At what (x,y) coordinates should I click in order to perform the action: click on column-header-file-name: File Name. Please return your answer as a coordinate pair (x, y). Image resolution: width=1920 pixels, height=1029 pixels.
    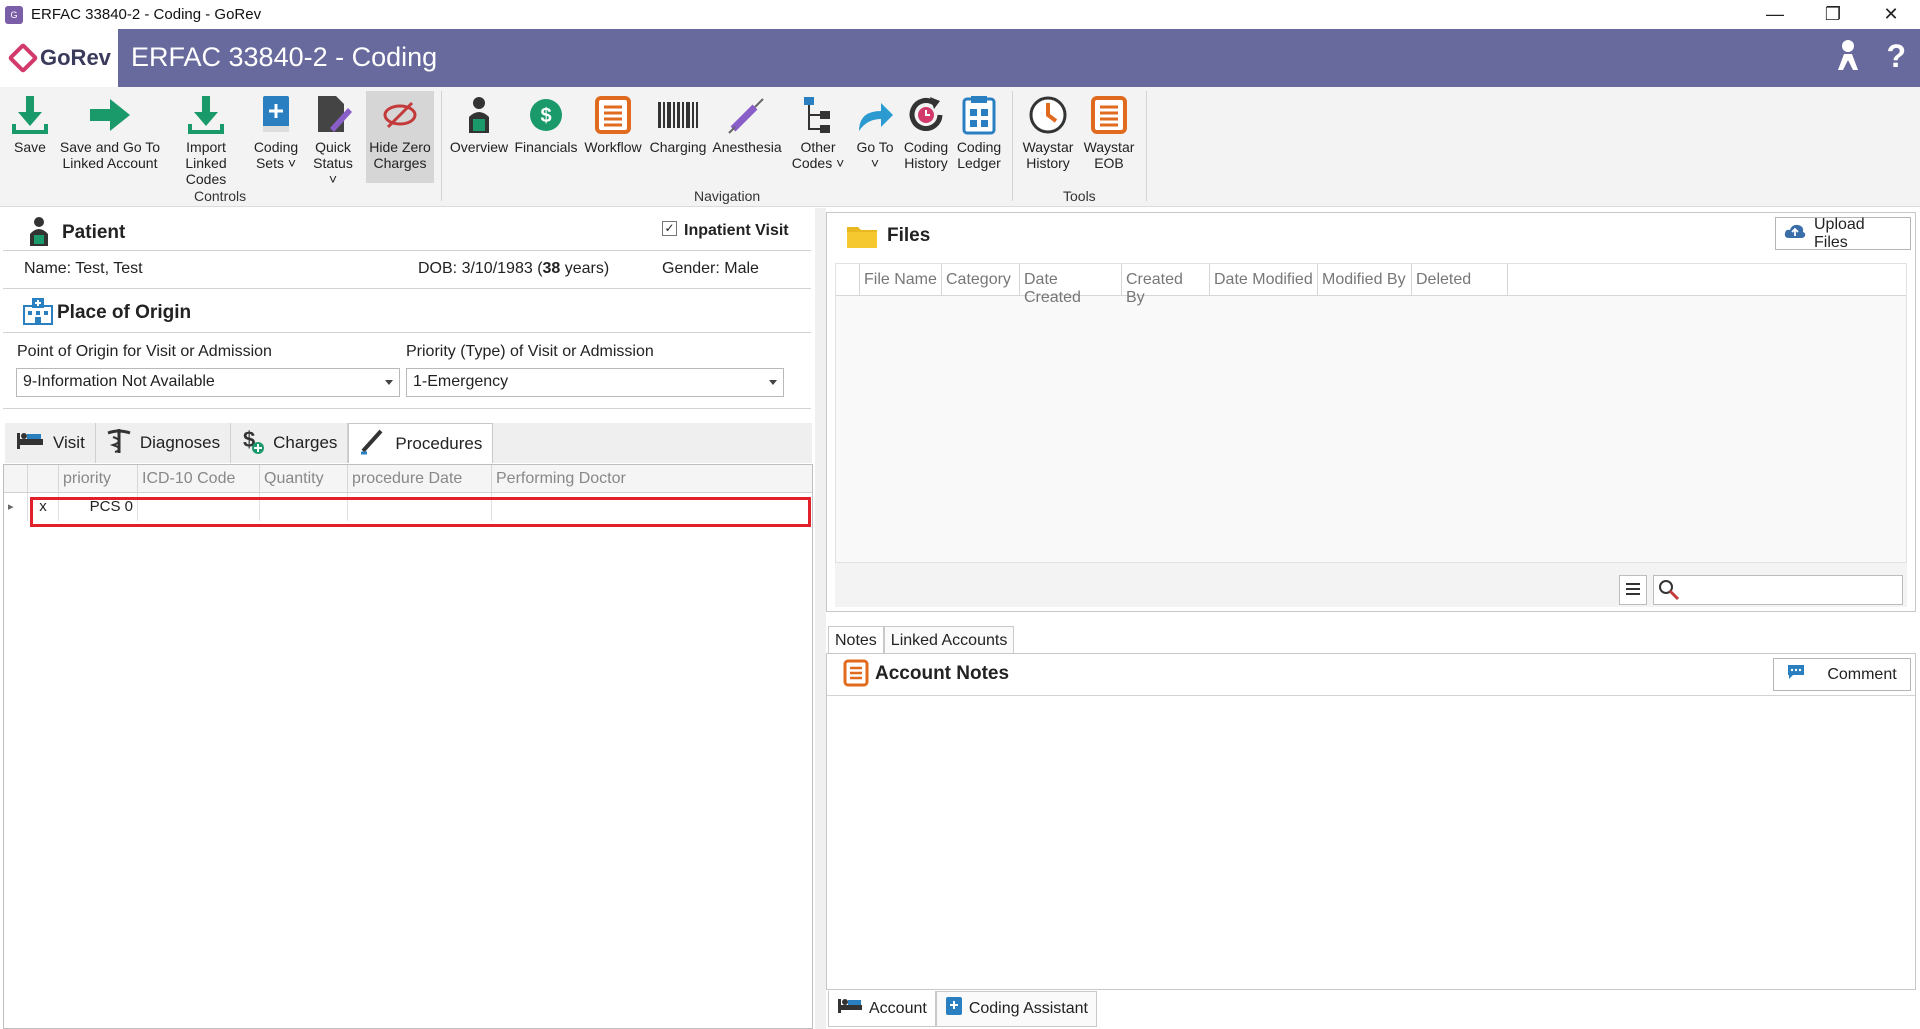
    Looking at the image, I should click on (901, 280).